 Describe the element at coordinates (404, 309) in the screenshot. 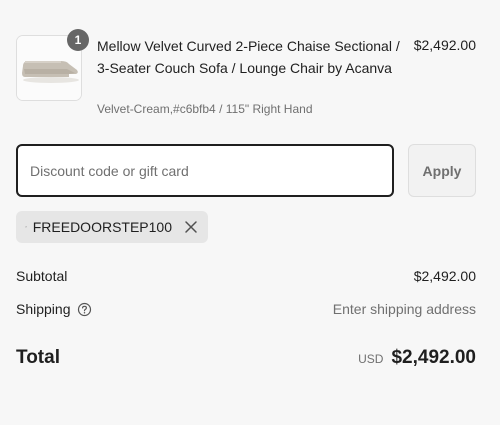

I see `shipping-value: Enter shipping address` at that location.